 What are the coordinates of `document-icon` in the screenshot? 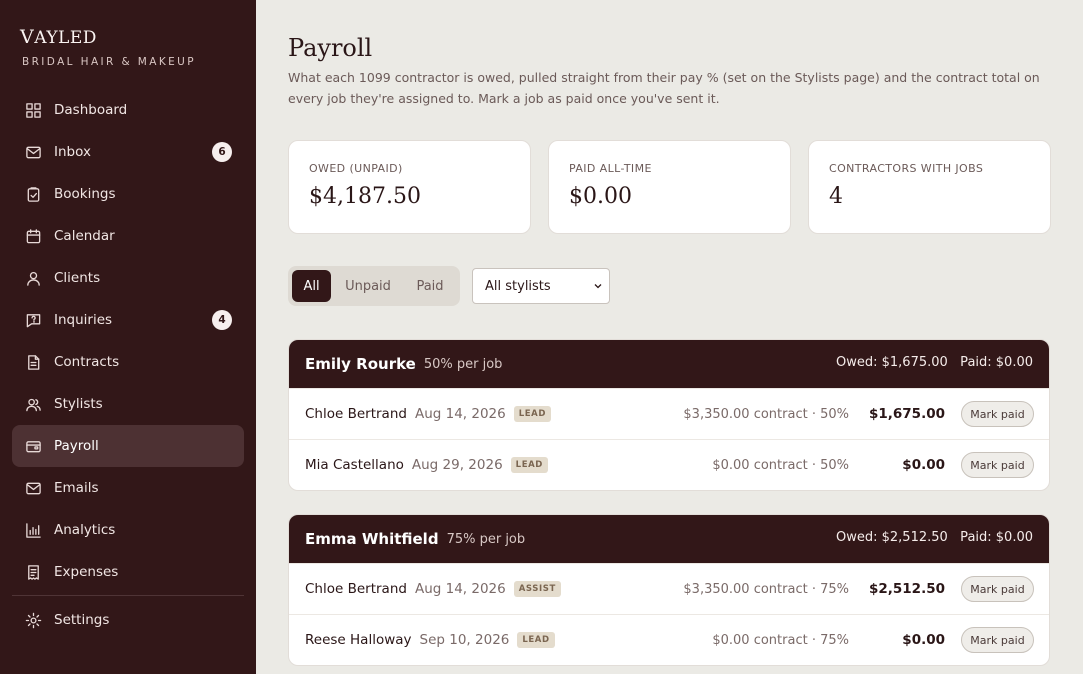 It's located at (33, 362).